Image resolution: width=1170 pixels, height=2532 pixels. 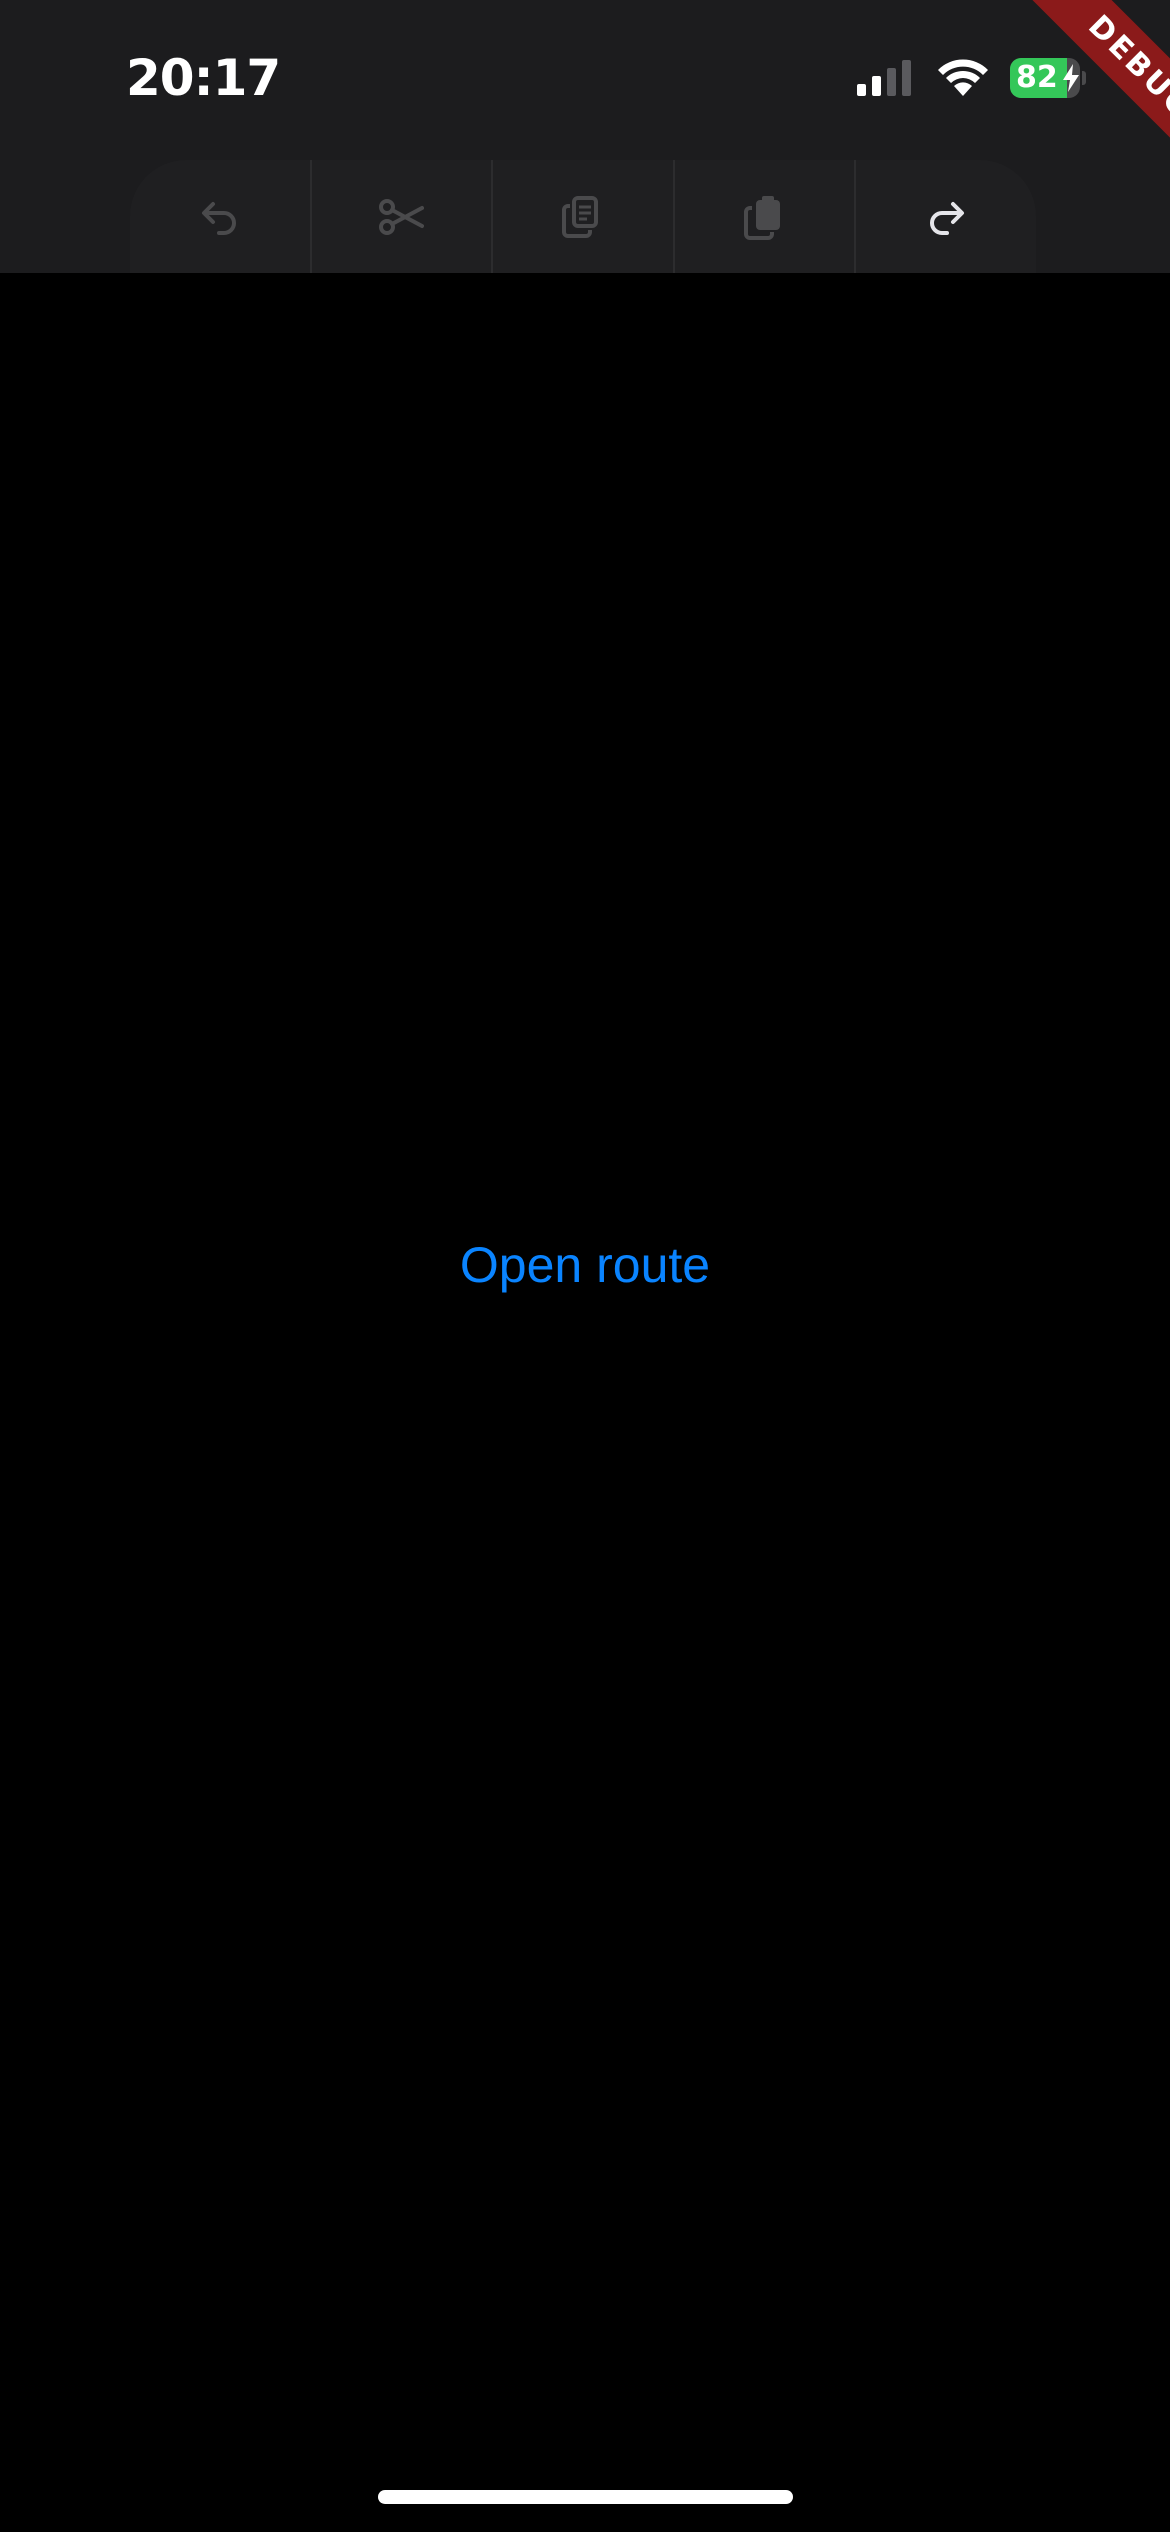 What do you see at coordinates (203, 78) in the screenshot?
I see `status-time: 20:17` at bounding box center [203, 78].